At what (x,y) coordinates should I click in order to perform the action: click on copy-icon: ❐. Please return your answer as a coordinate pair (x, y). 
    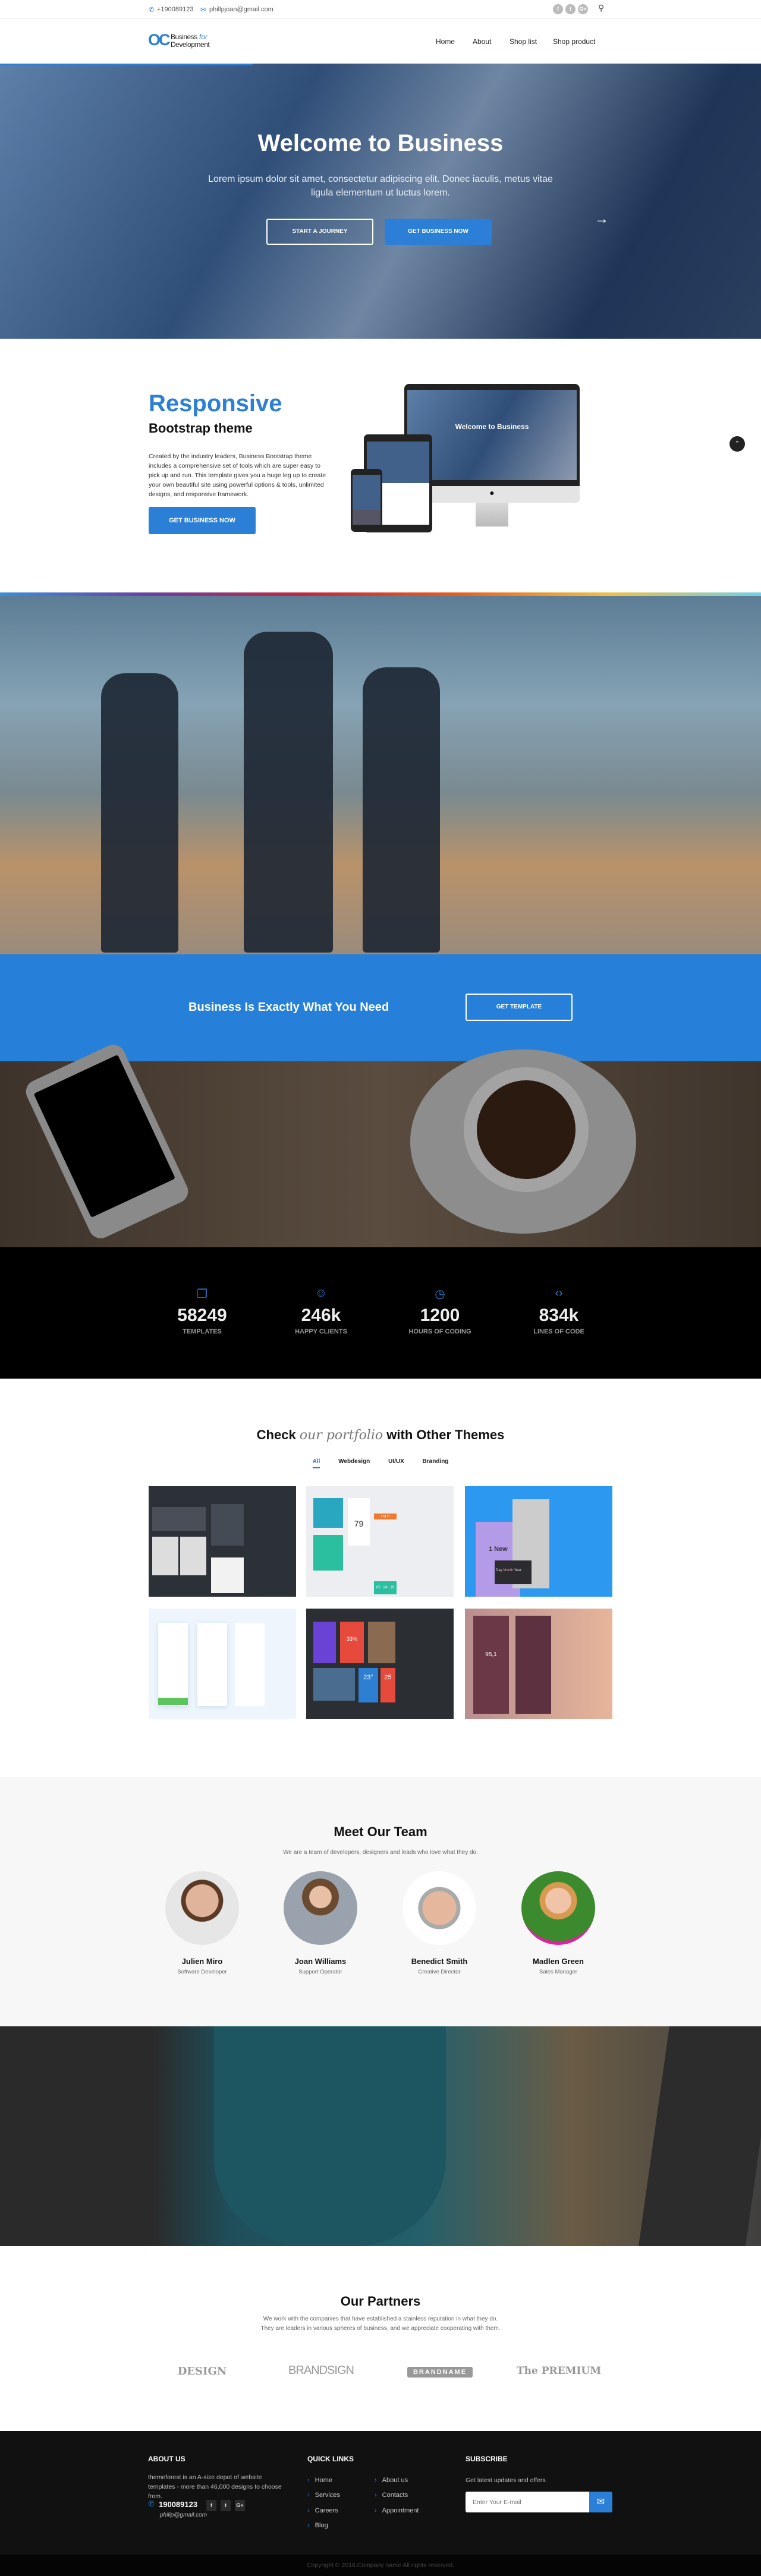
    Looking at the image, I should click on (202, 1294).